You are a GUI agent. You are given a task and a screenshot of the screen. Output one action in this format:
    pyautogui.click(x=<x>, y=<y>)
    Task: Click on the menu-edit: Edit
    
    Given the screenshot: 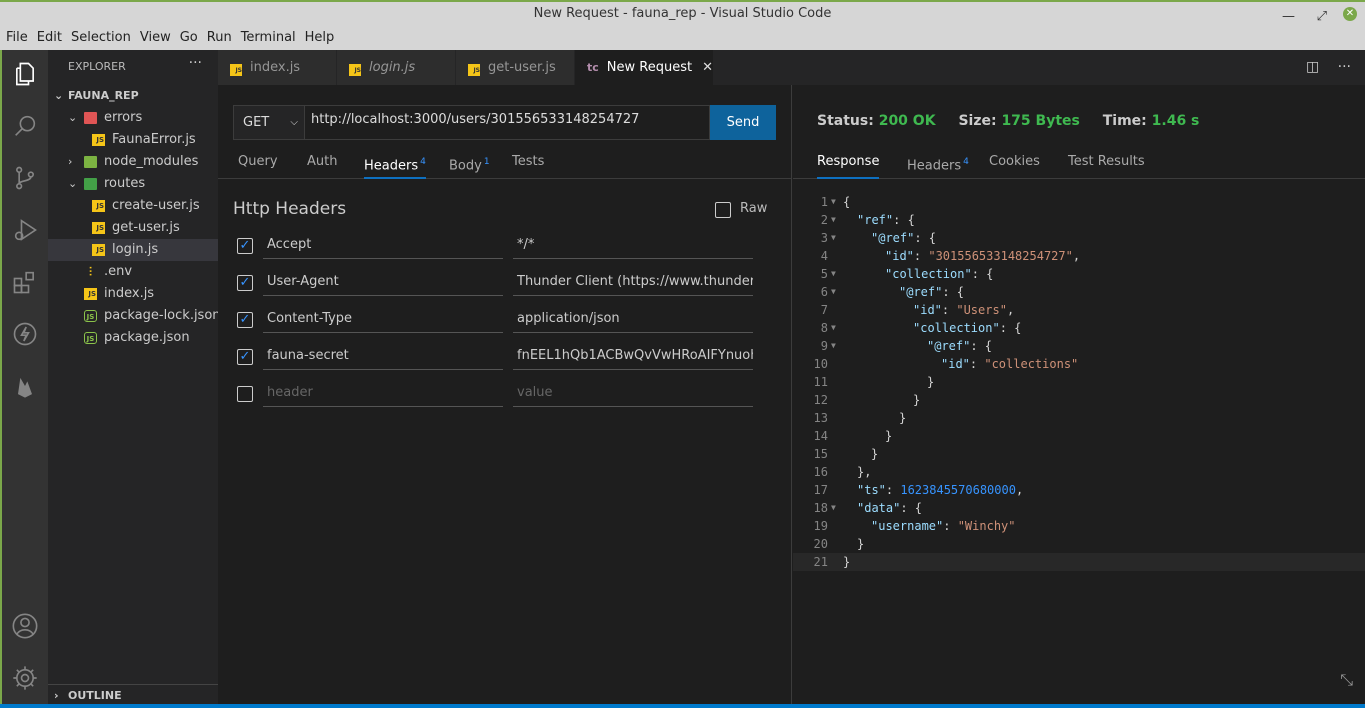 What is the action you would take?
    pyautogui.click(x=49, y=37)
    